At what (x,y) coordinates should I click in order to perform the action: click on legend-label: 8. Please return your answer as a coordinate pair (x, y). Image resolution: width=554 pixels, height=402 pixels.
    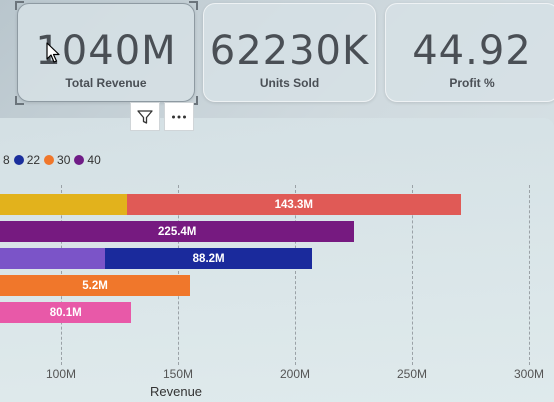
    Looking at the image, I should click on (6, 160).